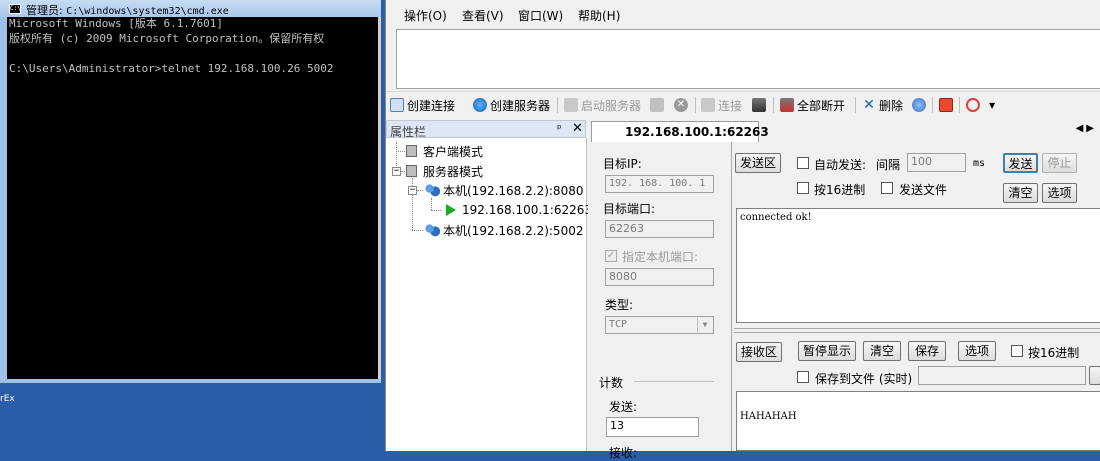 The image size is (1100, 461). Describe the element at coordinates (748, 59) in the screenshot. I see `output-box` at that location.